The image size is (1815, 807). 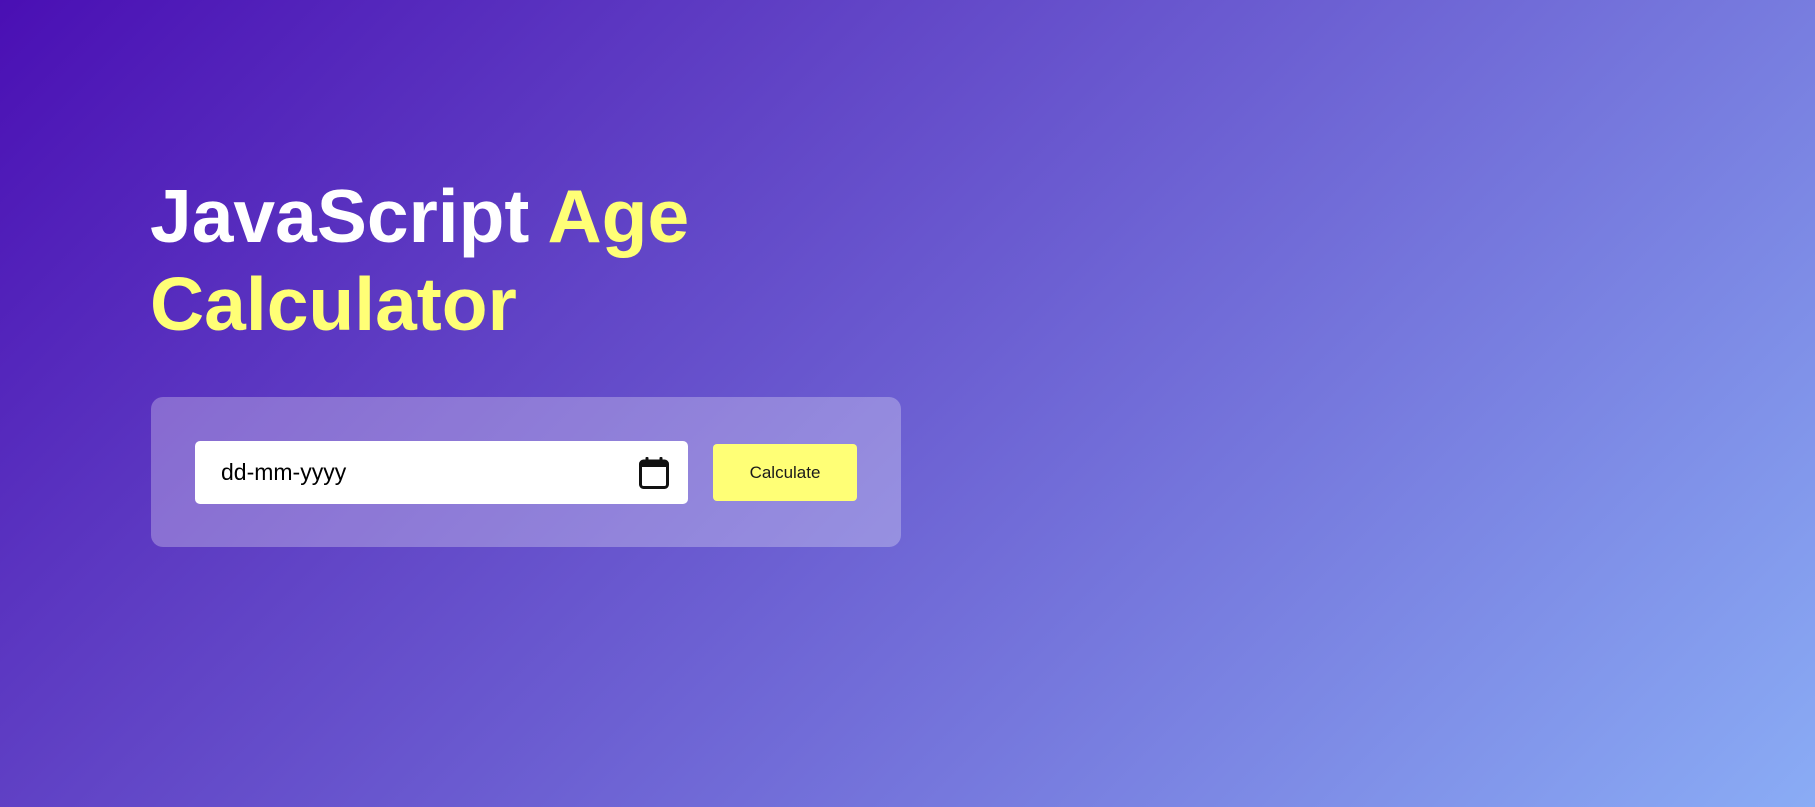 What do you see at coordinates (618, 216) in the screenshot?
I see `title-age: Age` at bounding box center [618, 216].